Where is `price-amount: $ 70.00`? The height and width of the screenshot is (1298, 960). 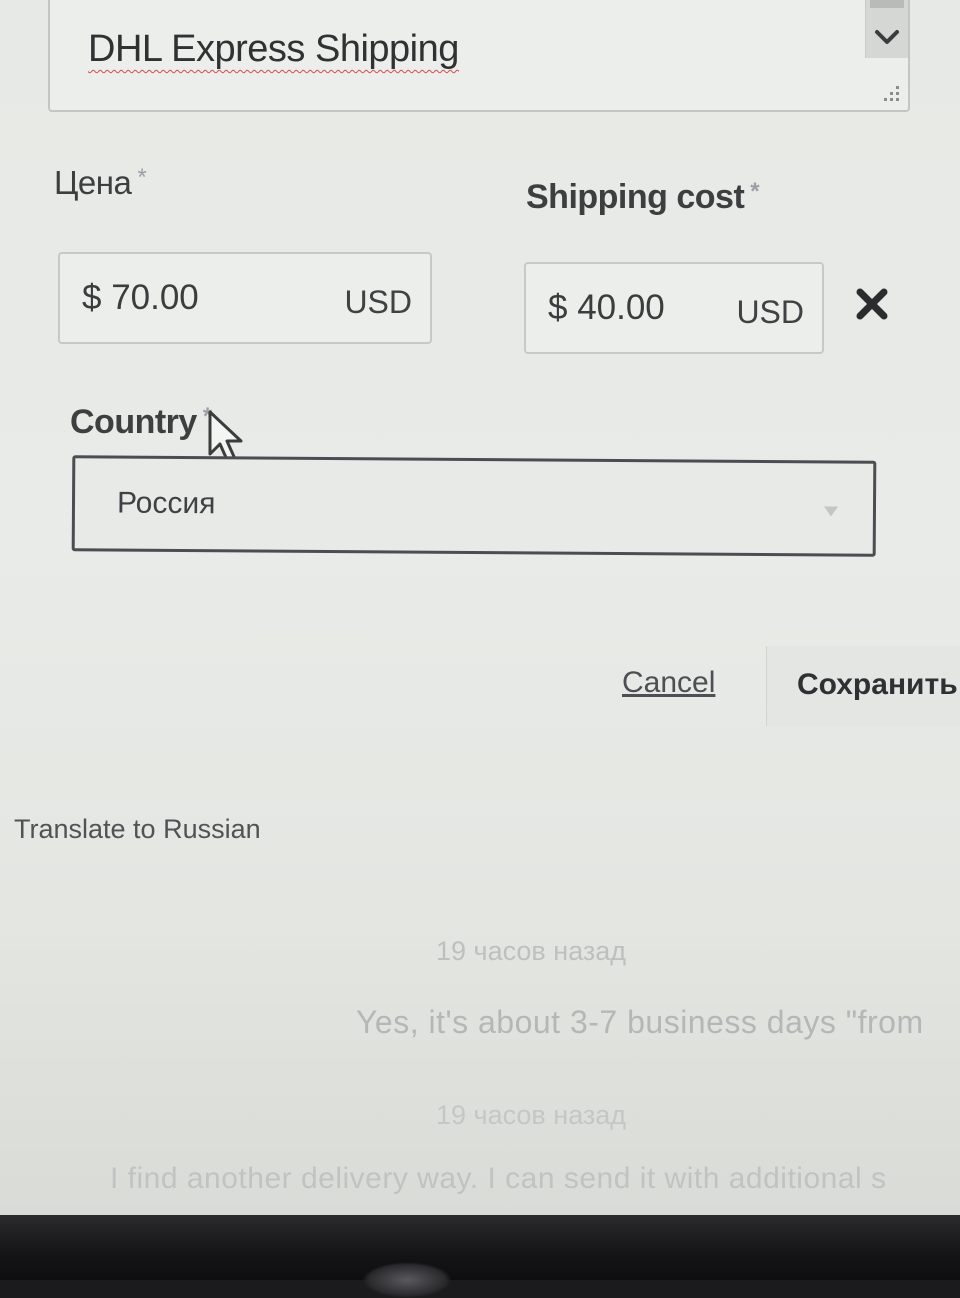
price-amount: $ 70.00 is located at coordinates (140, 297).